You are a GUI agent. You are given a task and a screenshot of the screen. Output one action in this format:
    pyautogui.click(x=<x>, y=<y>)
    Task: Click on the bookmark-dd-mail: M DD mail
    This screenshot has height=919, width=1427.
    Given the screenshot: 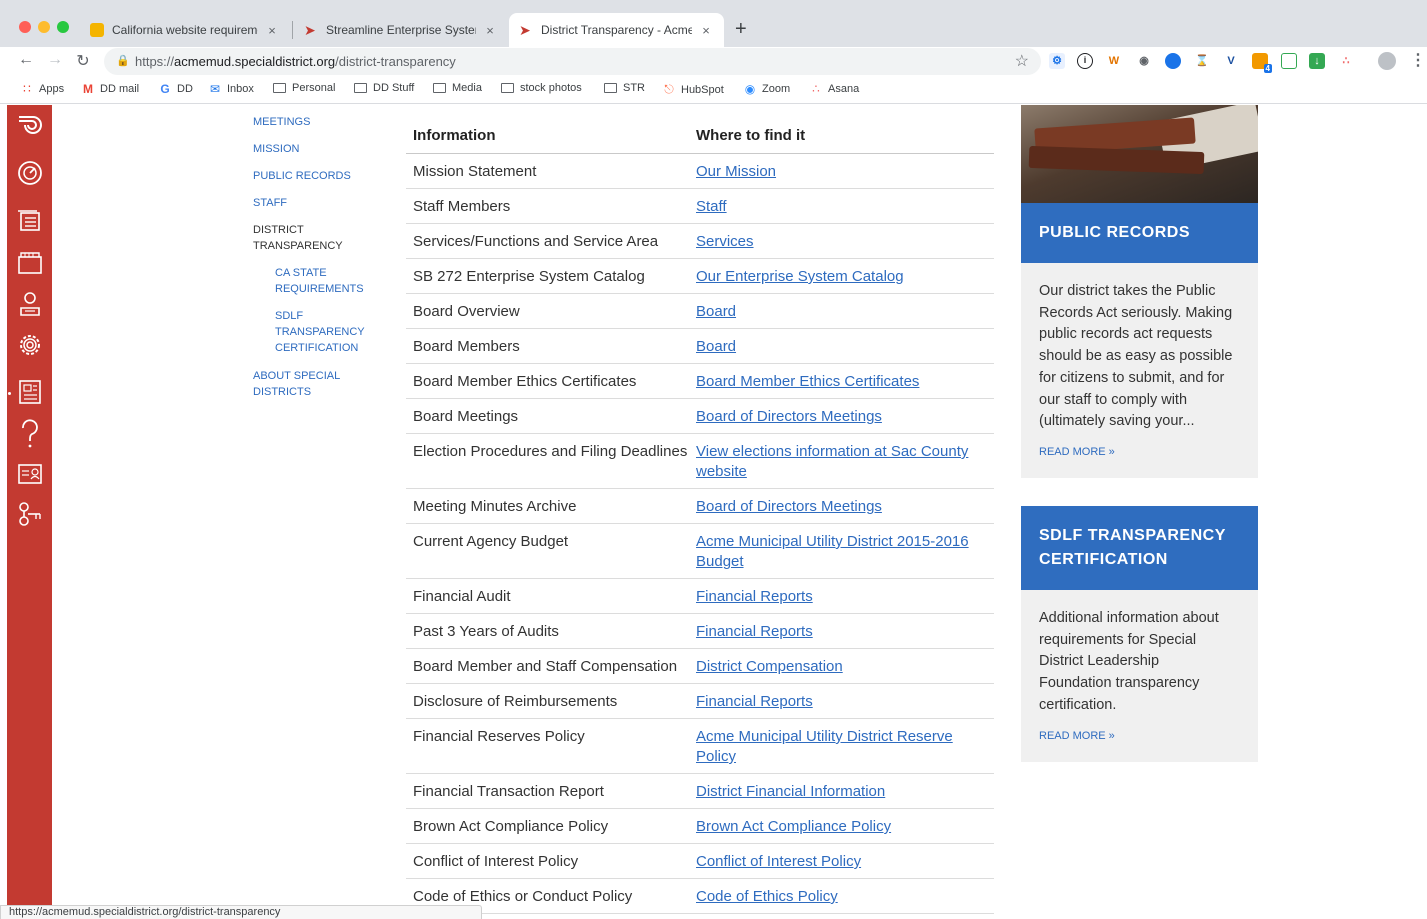 What is the action you would take?
    pyautogui.click(x=110, y=89)
    